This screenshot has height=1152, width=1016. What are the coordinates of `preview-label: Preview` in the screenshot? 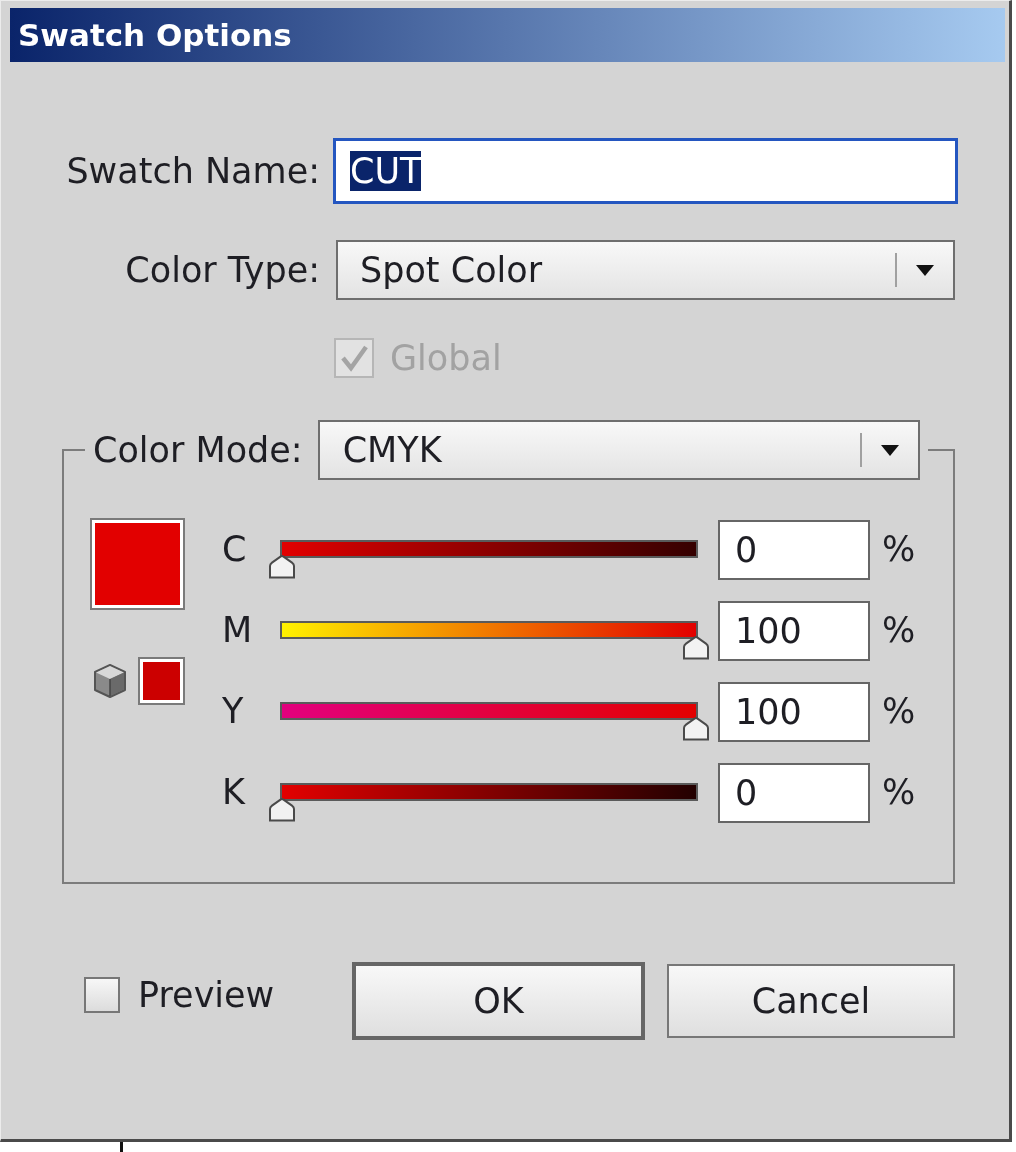 It's located at (206, 995).